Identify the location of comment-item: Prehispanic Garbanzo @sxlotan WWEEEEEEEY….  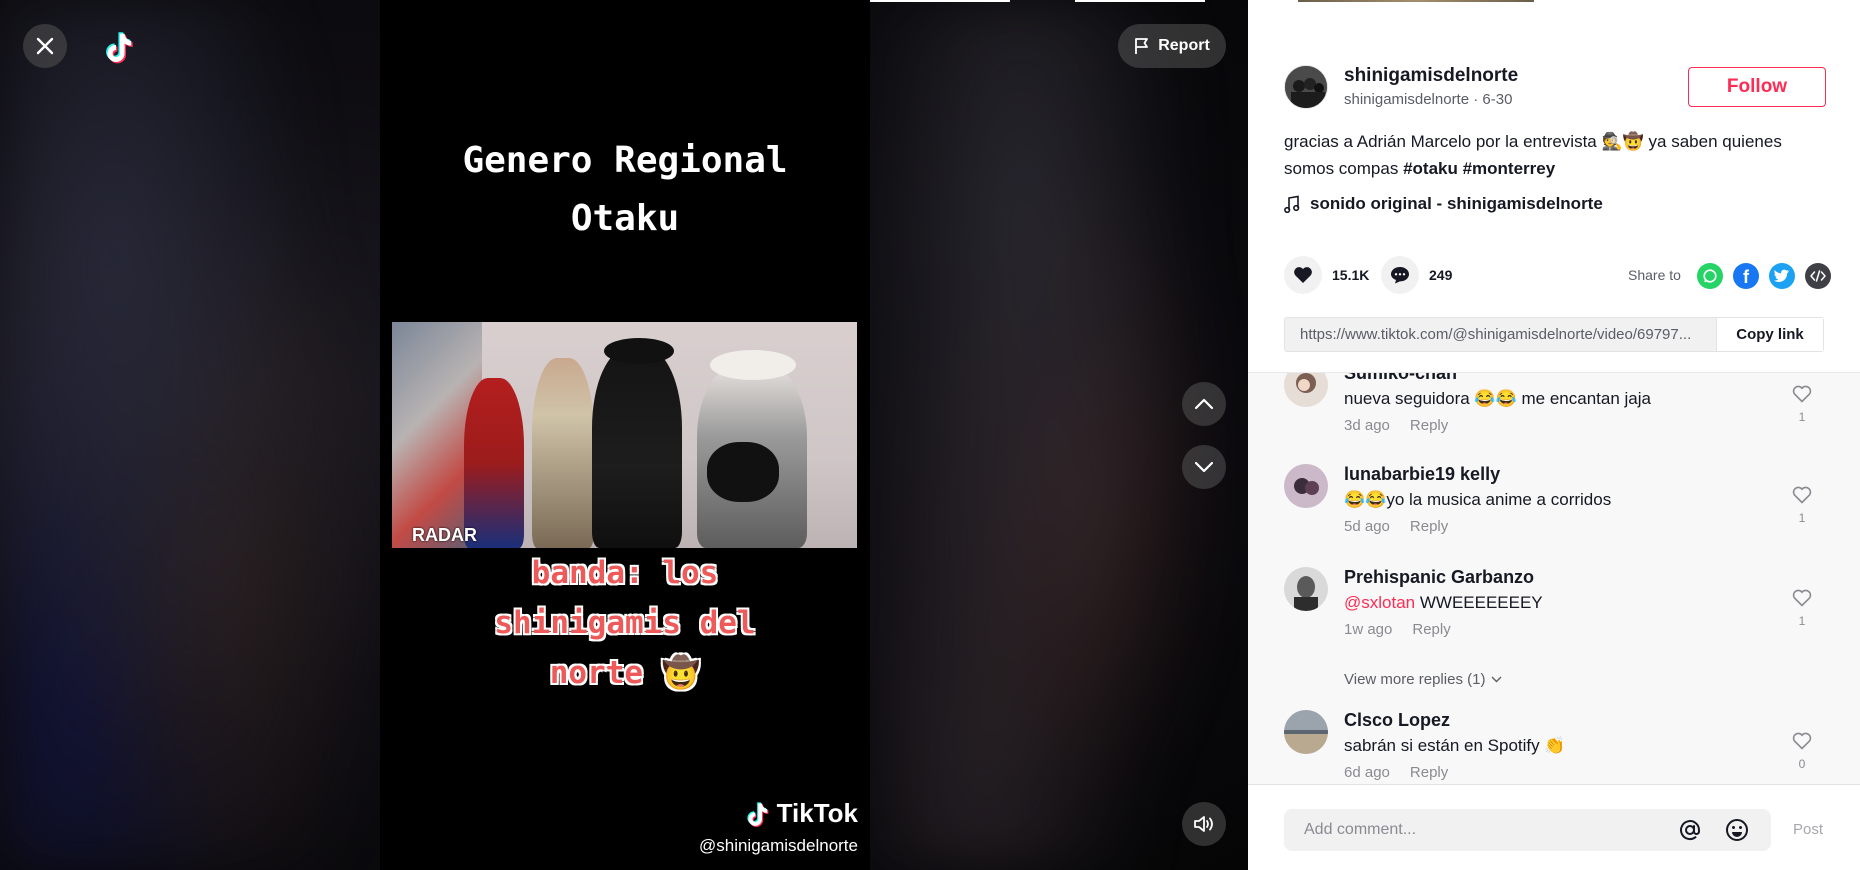
(1554, 607).